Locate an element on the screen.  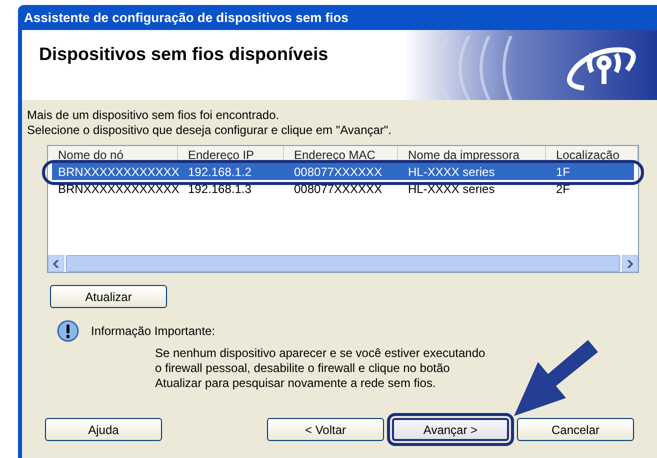
refresh-button: Atualizar is located at coordinates (108, 296).